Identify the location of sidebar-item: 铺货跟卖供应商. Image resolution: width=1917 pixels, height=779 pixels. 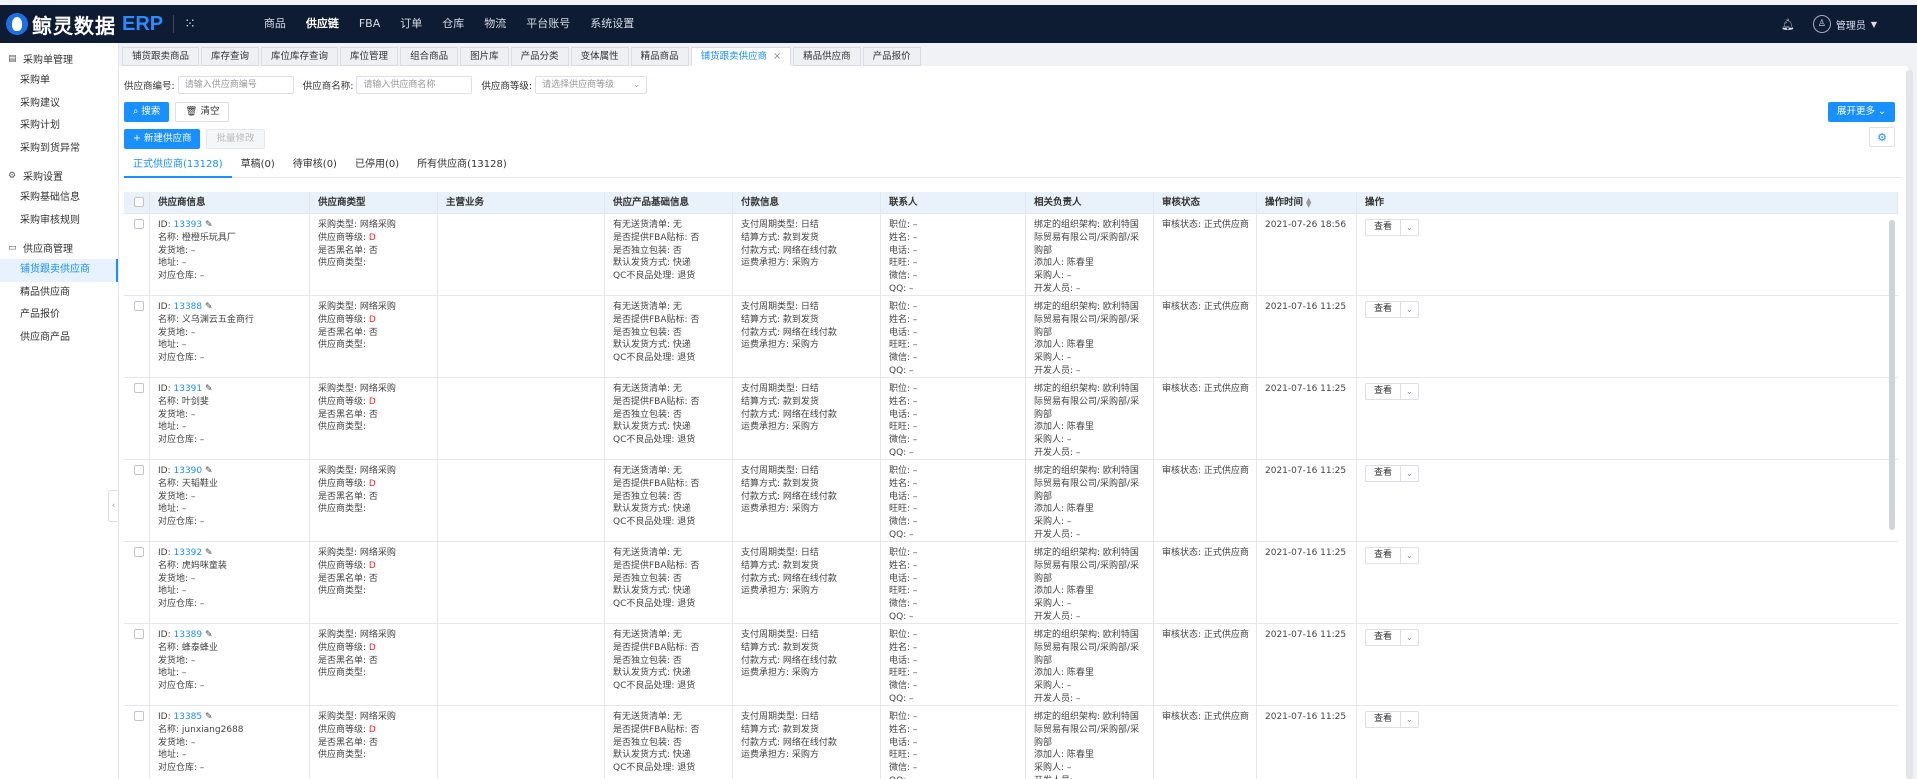
(59, 270).